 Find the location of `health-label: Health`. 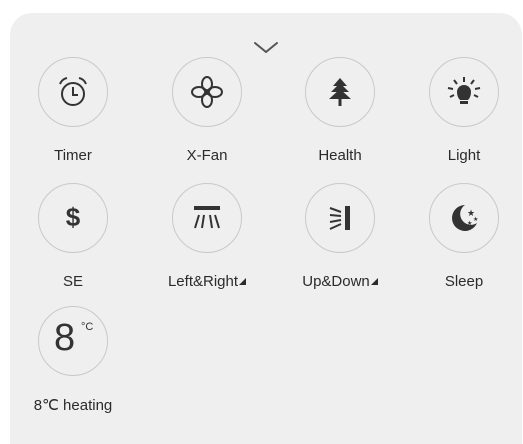

health-label: Health is located at coordinates (340, 155).